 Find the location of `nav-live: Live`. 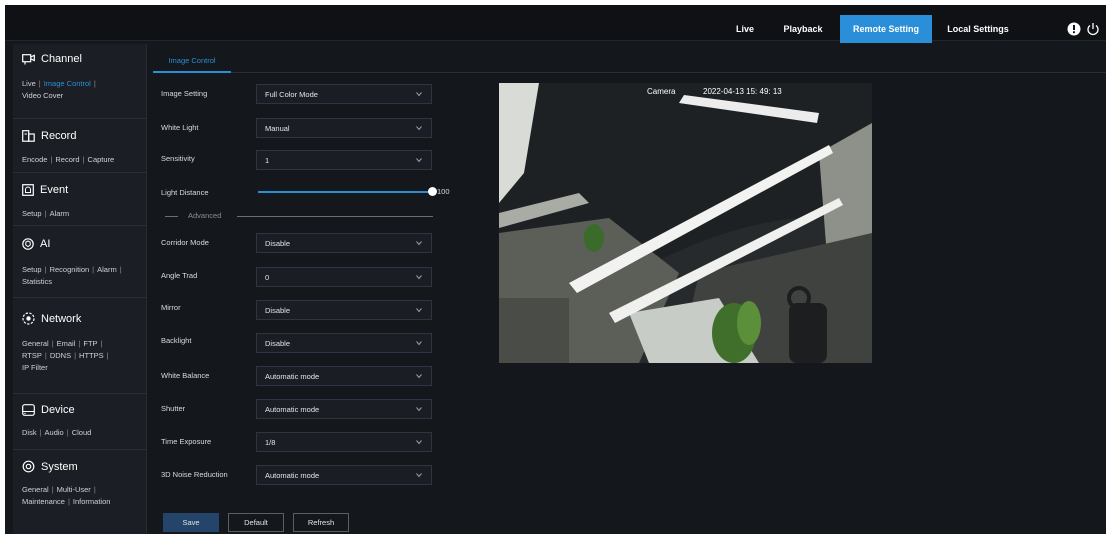

nav-live: Live is located at coordinates (745, 29).